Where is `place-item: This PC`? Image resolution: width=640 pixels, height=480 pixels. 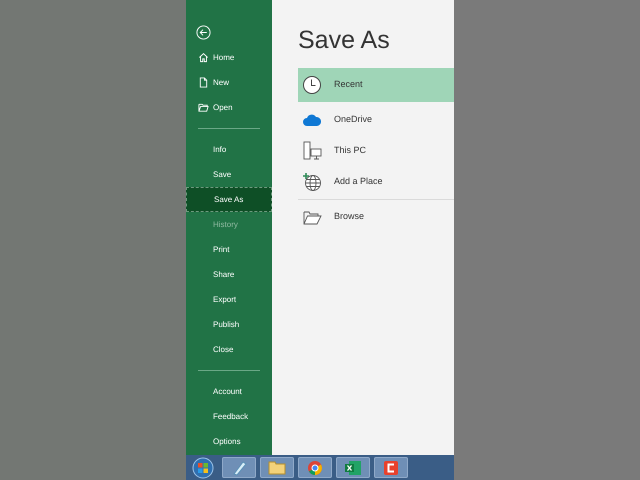 place-item: This PC is located at coordinates (376, 150).